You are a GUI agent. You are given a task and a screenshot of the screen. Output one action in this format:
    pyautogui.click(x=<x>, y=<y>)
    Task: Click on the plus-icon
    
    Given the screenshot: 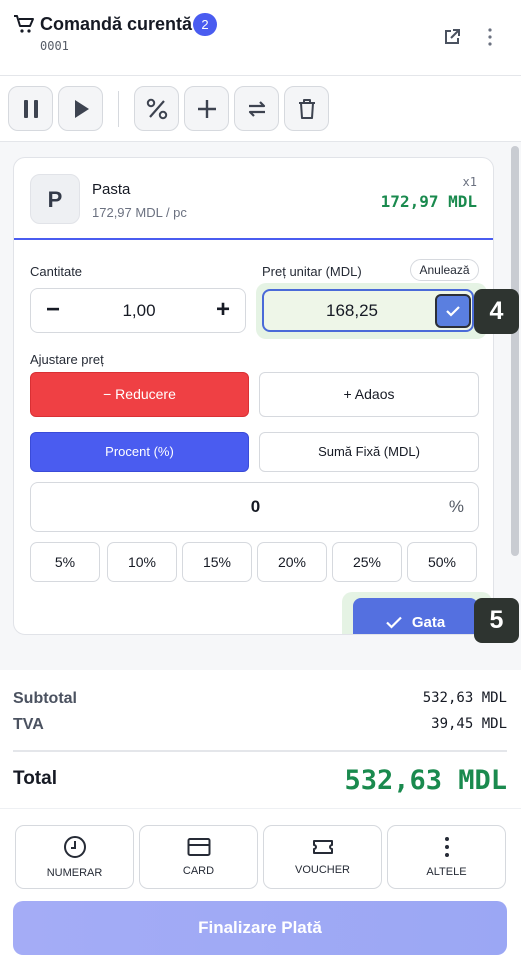 What is the action you would take?
    pyautogui.click(x=206, y=108)
    